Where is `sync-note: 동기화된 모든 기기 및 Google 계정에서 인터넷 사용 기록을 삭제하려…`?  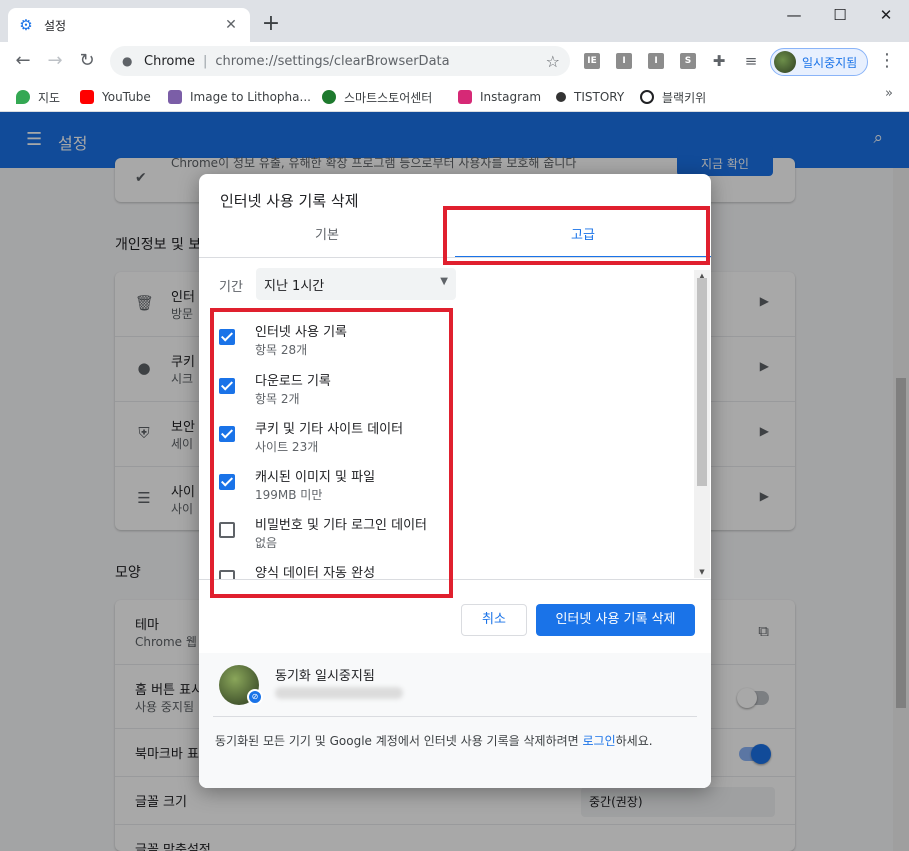
sync-note: 동기화된 모든 기기 및 Google 계정에서 인터넷 사용 기록을 삭제하려… is located at coordinates (434, 741).